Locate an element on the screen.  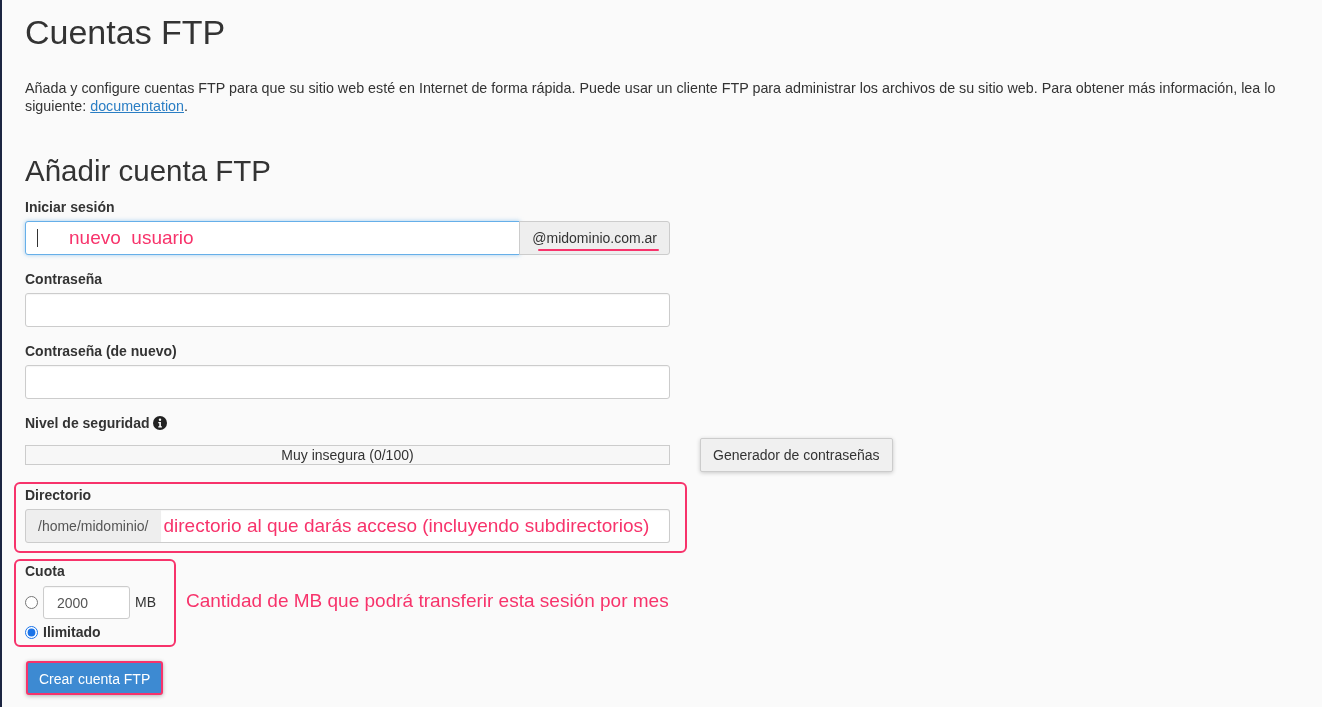
unit-label: MB is located at coordinates (145, 603).